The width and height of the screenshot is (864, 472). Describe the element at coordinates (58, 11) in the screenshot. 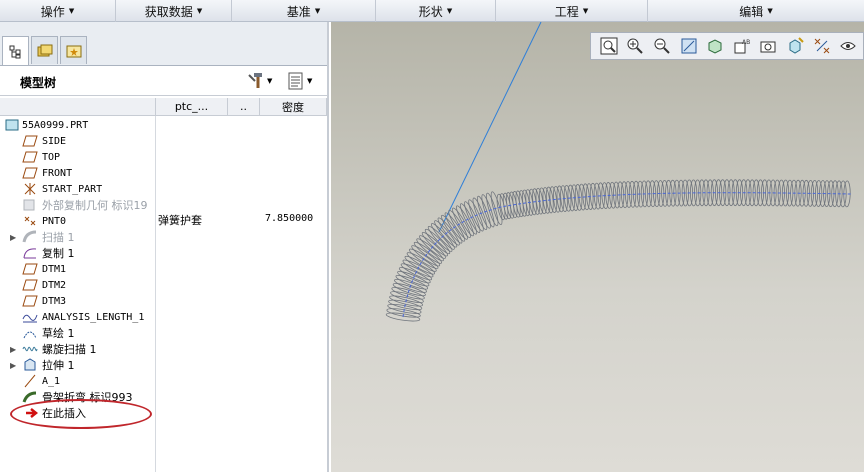

I see `menu-operations: 操作 ▼` at that location.